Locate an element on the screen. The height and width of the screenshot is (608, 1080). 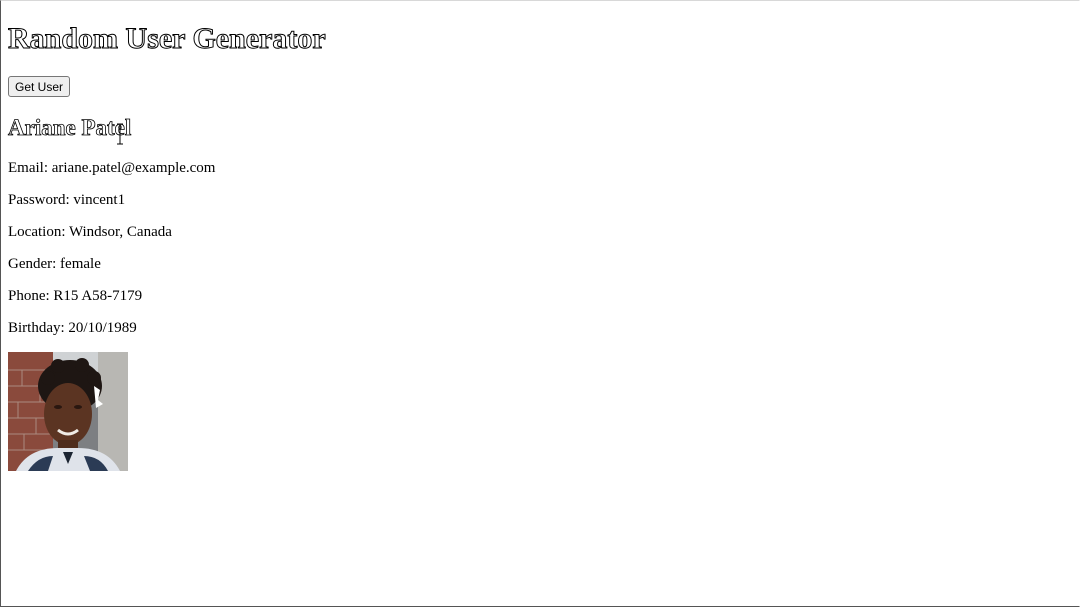
user-email: Email: ariane.patel@example.com is located at coordinates (112, 168).